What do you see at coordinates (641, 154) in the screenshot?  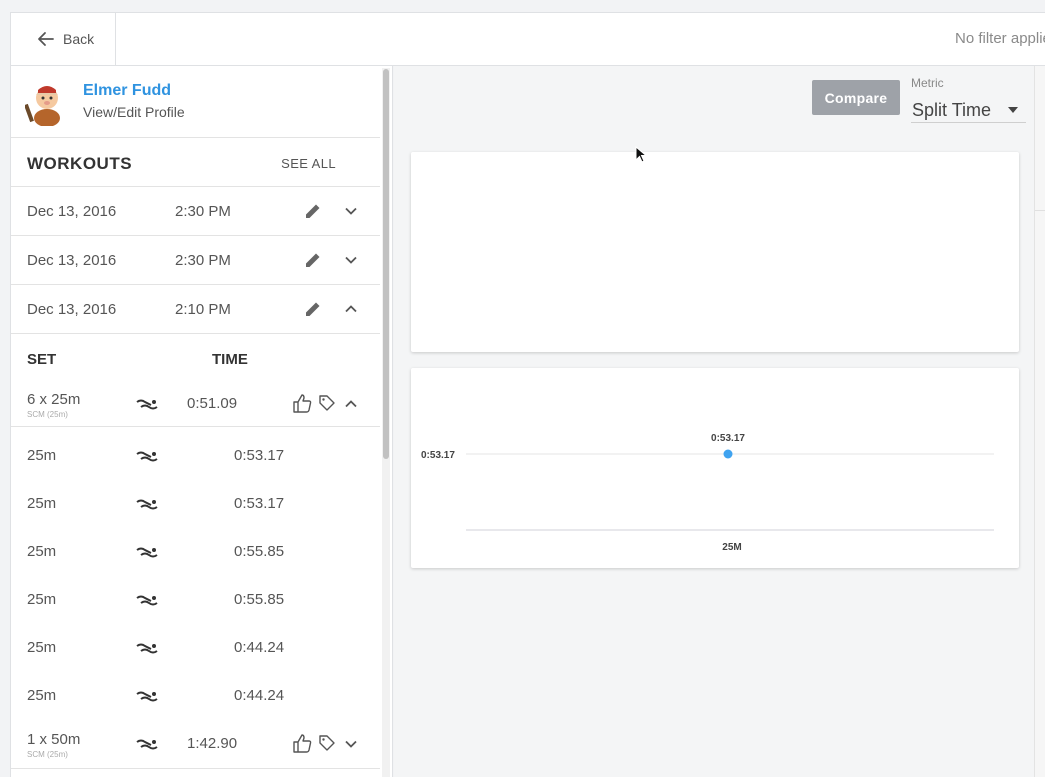 I see `mouse-cursor-icon` at bounding box center [641, 154].